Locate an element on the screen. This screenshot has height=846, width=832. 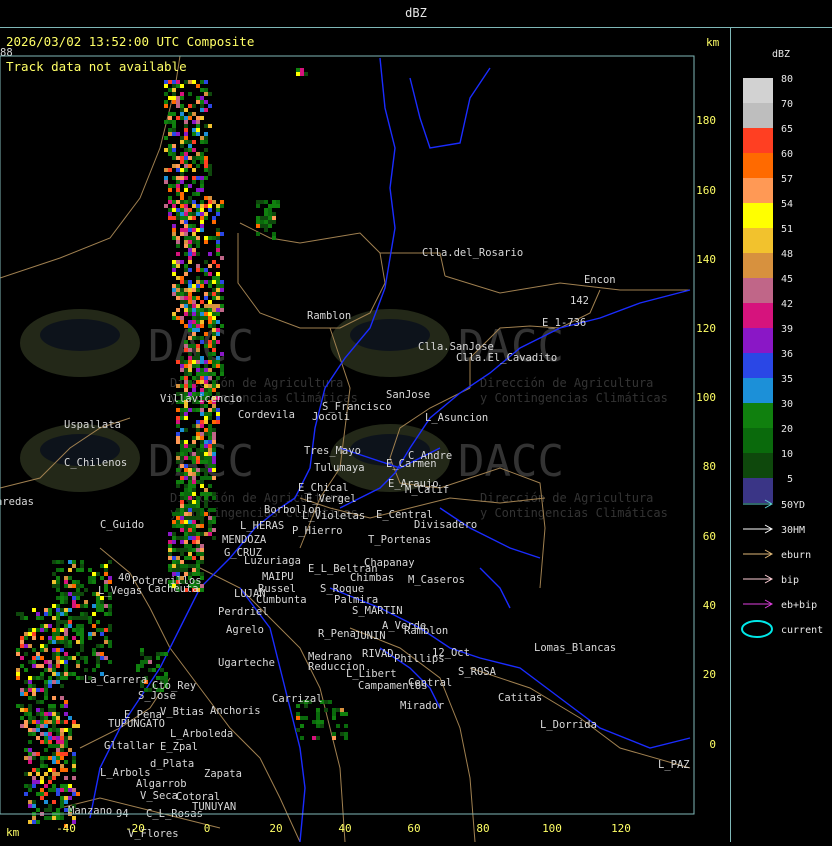
track-legend-item: current is located at coordinates (782, 629).